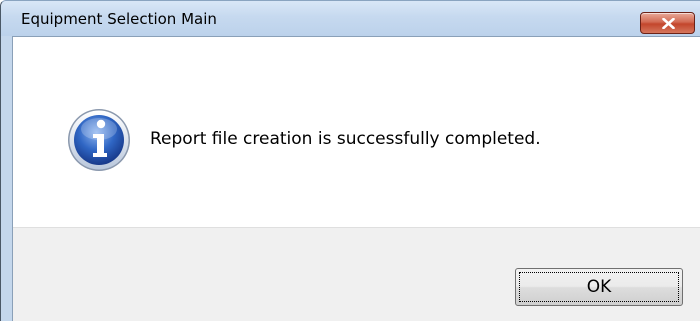 This screenshot has height=321, width=700. What do you see at coordinates (99, 140) in the screenshot?
I see `info-icon` at bounding box center [99, 140].